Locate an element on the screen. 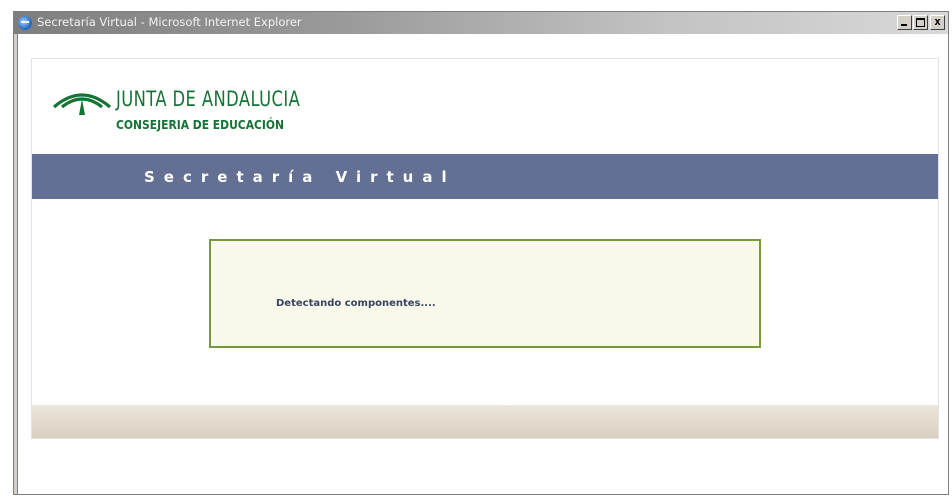 This screenshot has width=952, height=498. content-top-area is located at coordinates (483, 45).